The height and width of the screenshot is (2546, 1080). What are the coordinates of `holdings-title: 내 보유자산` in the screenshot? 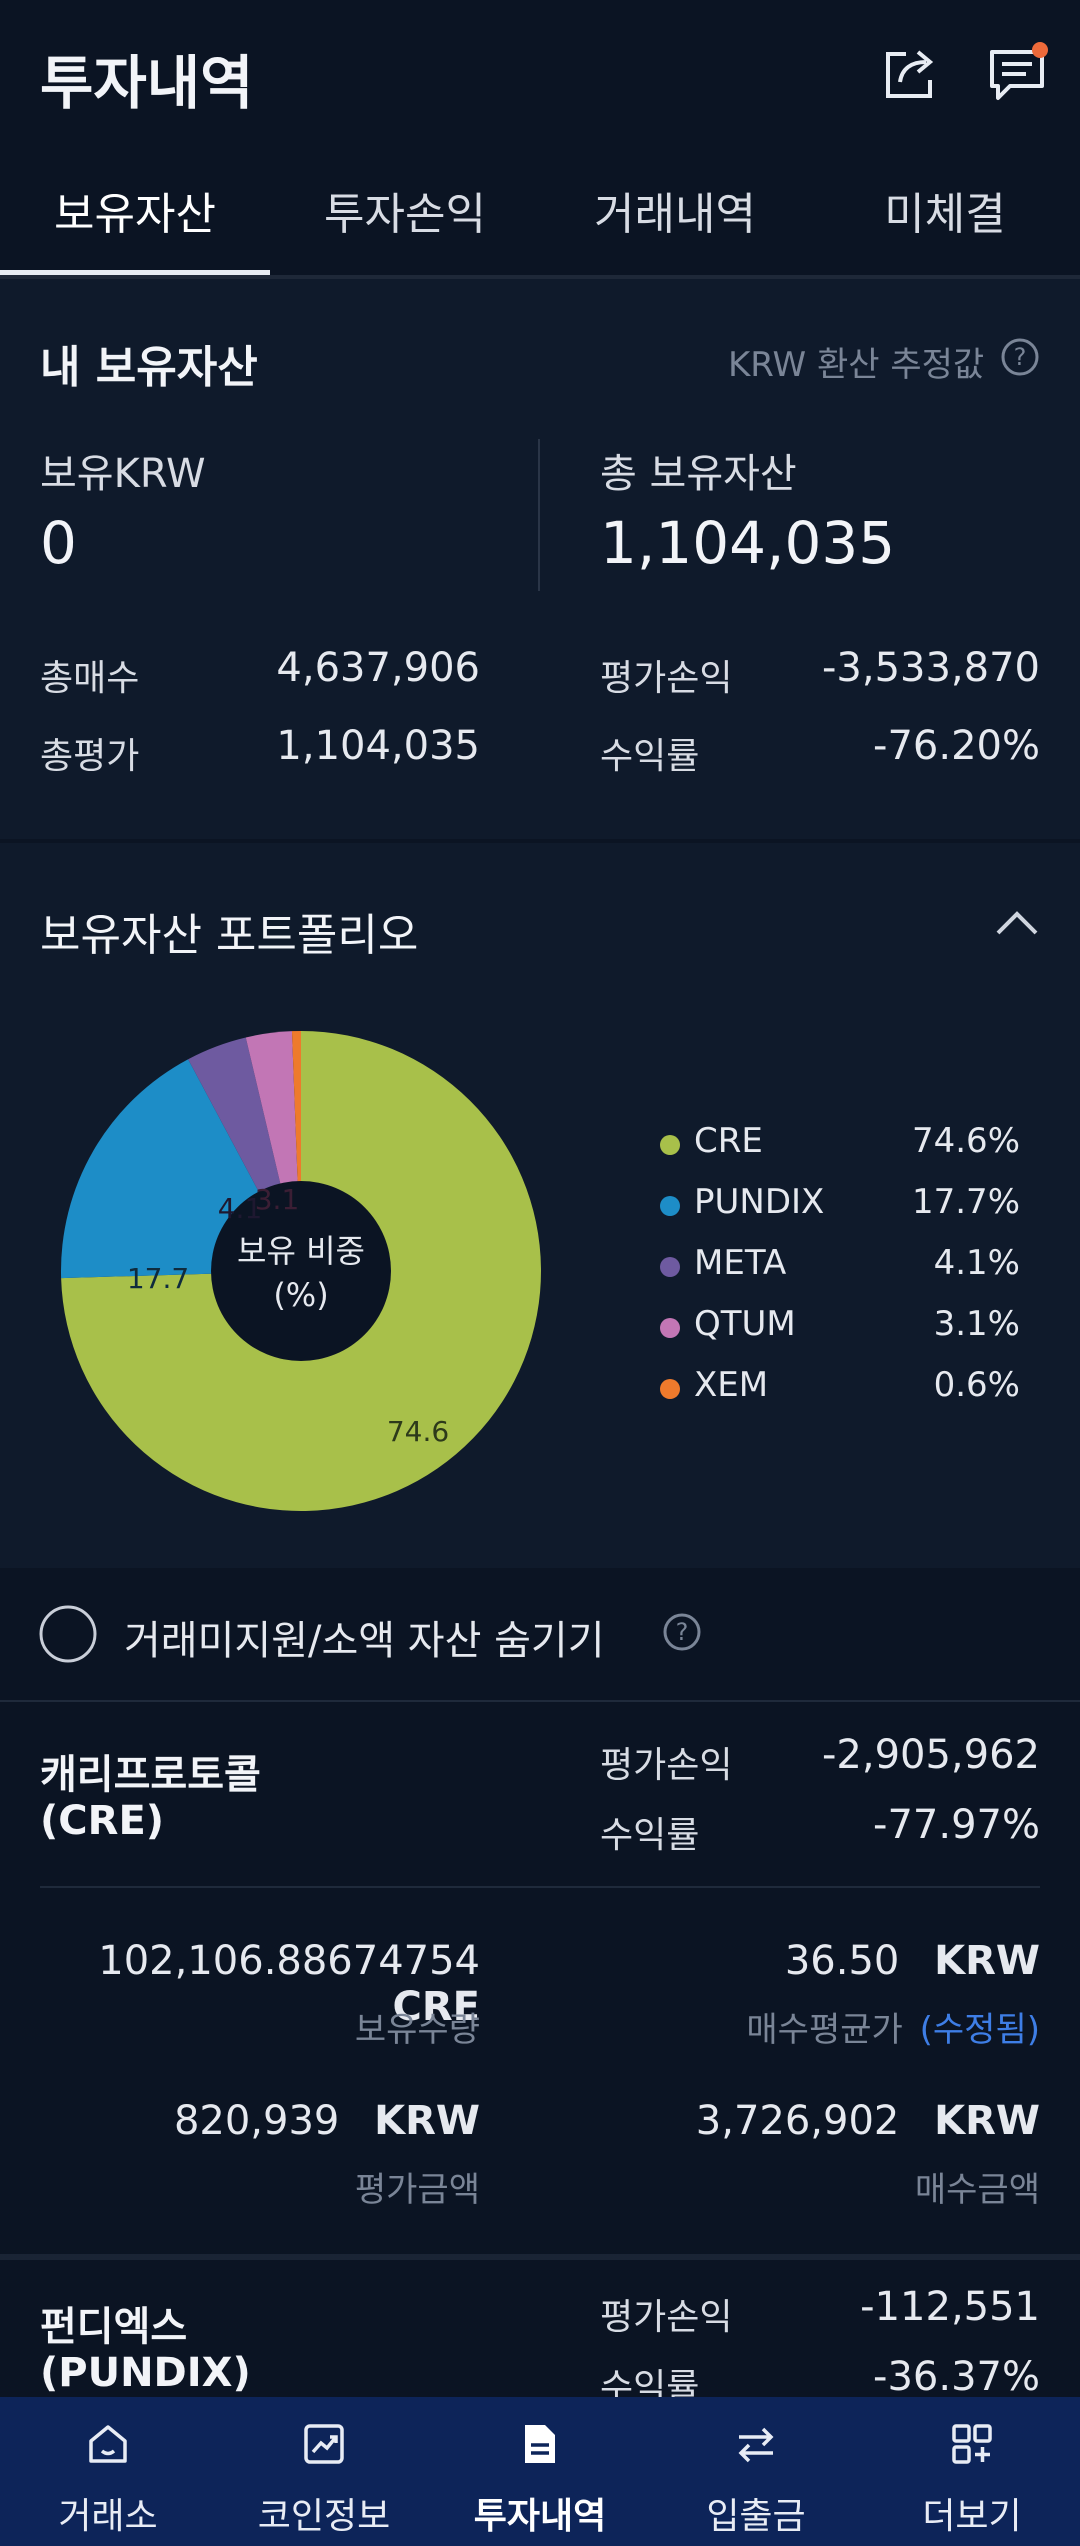 It's located at (149, 367).